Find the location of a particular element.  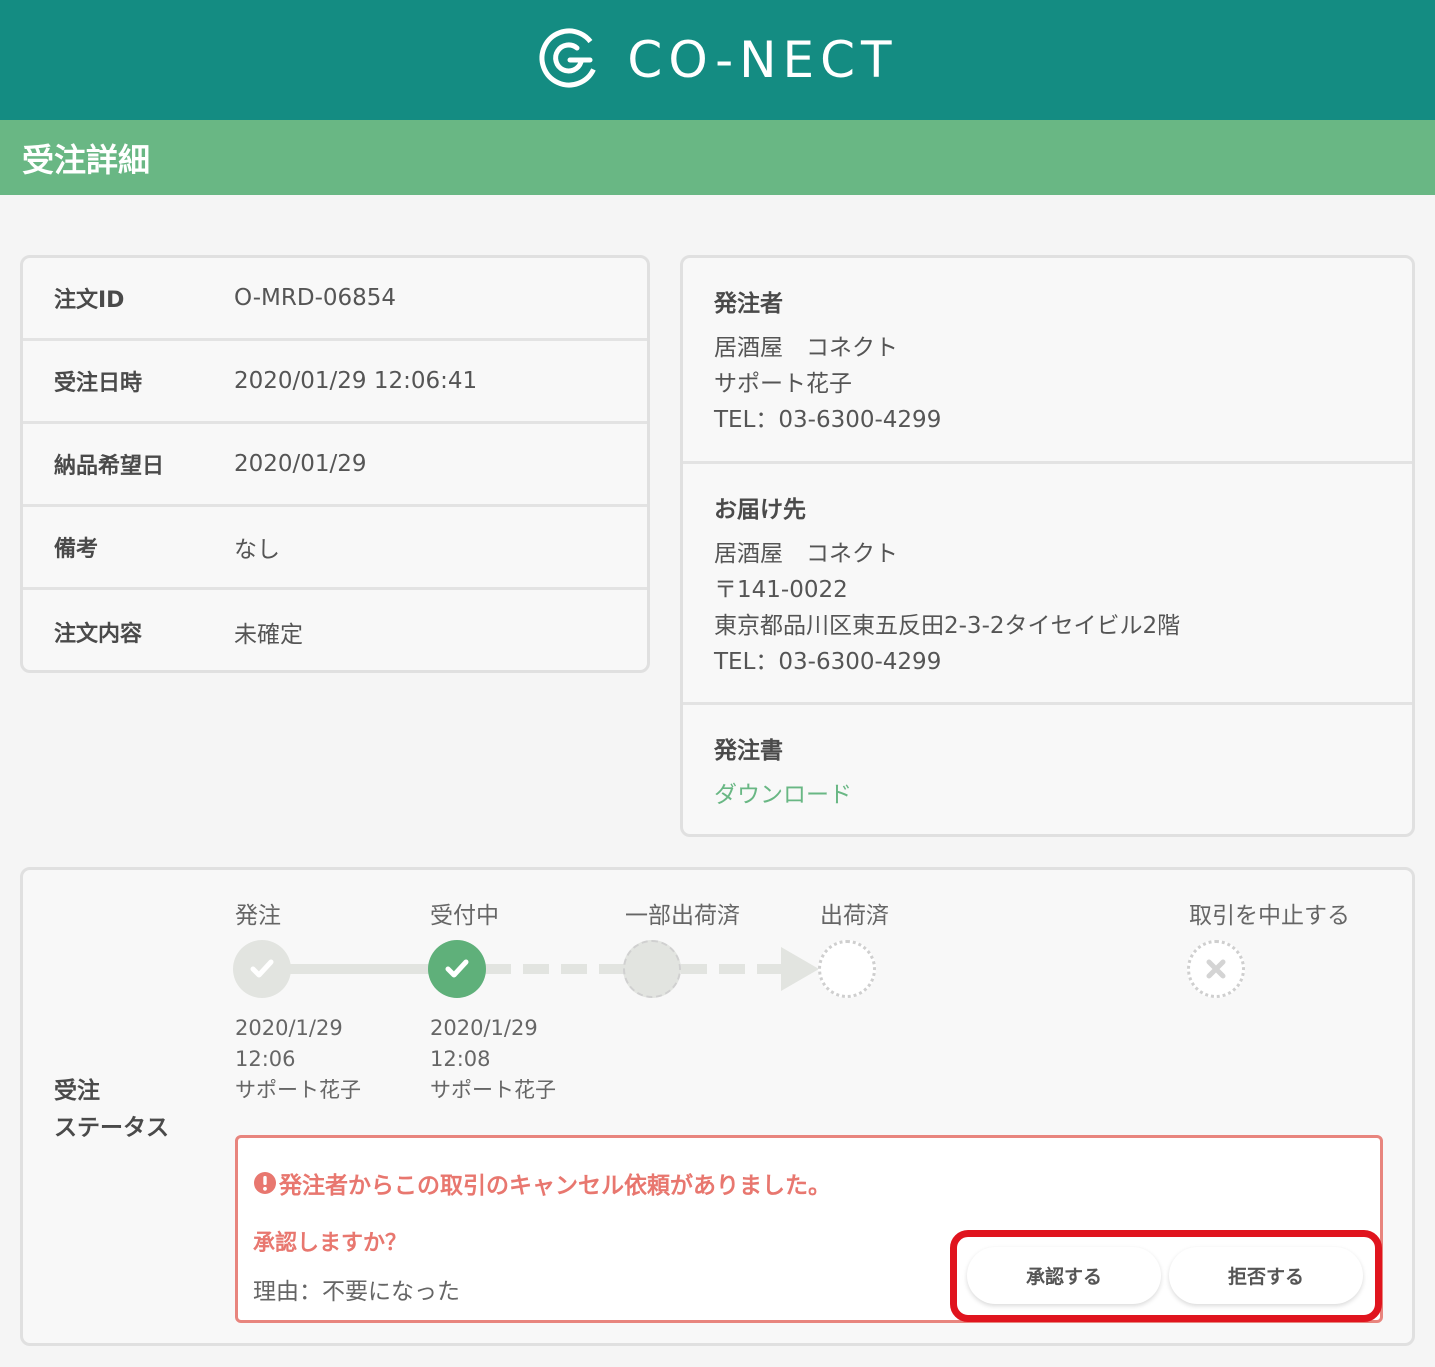

cancel-transaction-button is located at coordinates (1216, 969).